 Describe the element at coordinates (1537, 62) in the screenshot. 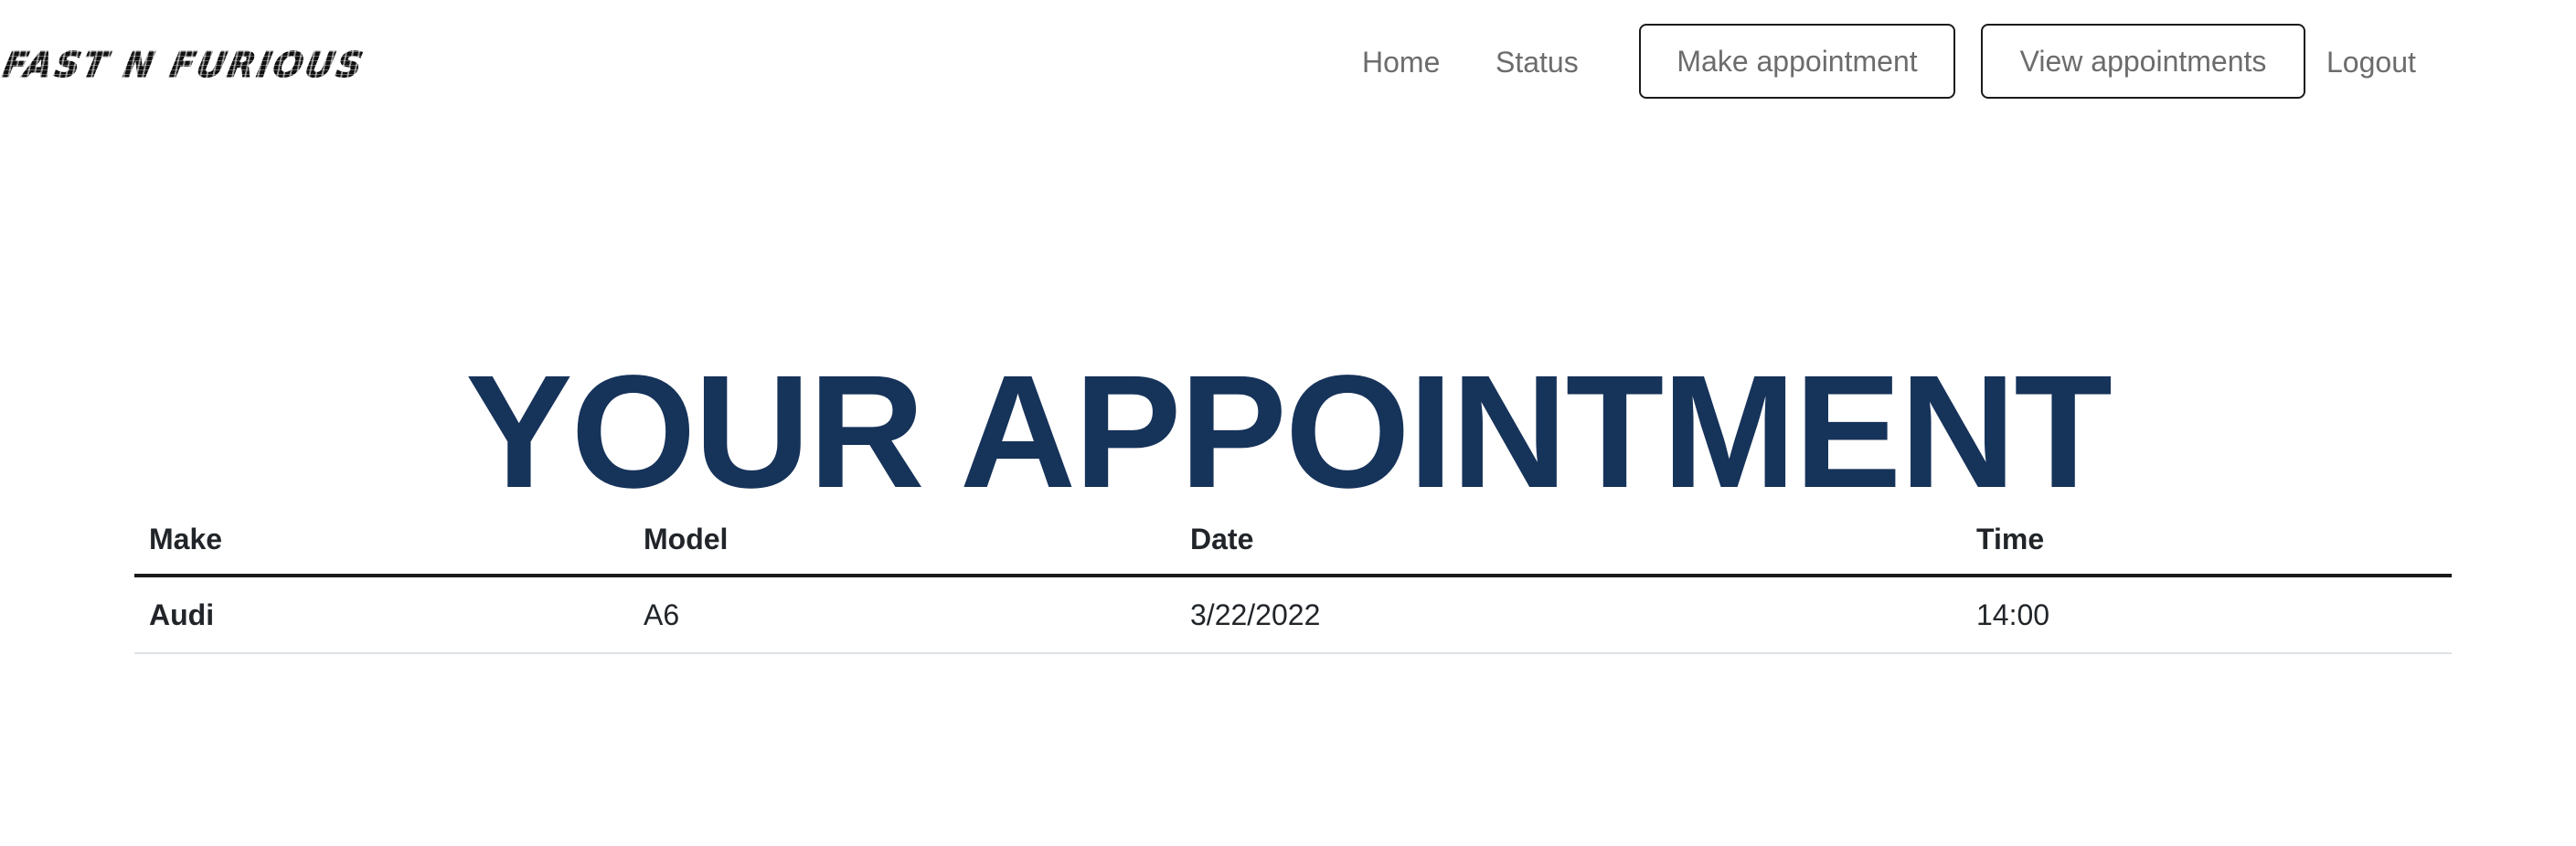

I see `nav-link-status: Status` at that location.